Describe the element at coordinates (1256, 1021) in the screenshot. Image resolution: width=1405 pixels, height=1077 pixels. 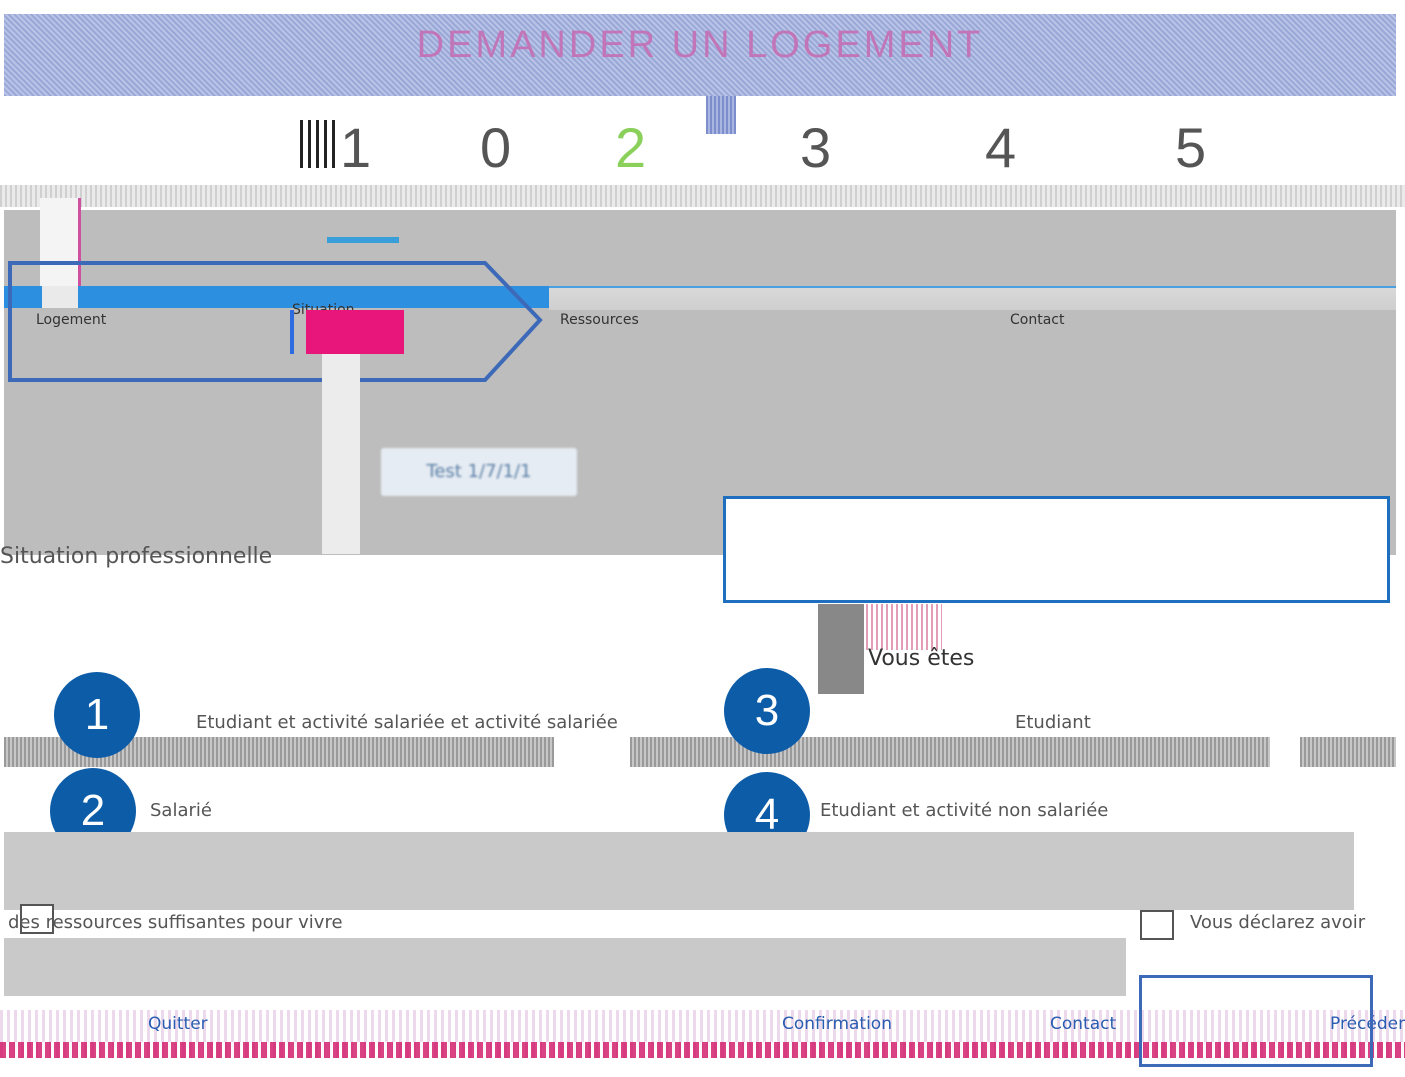
I see `next-button-outline` at that location.